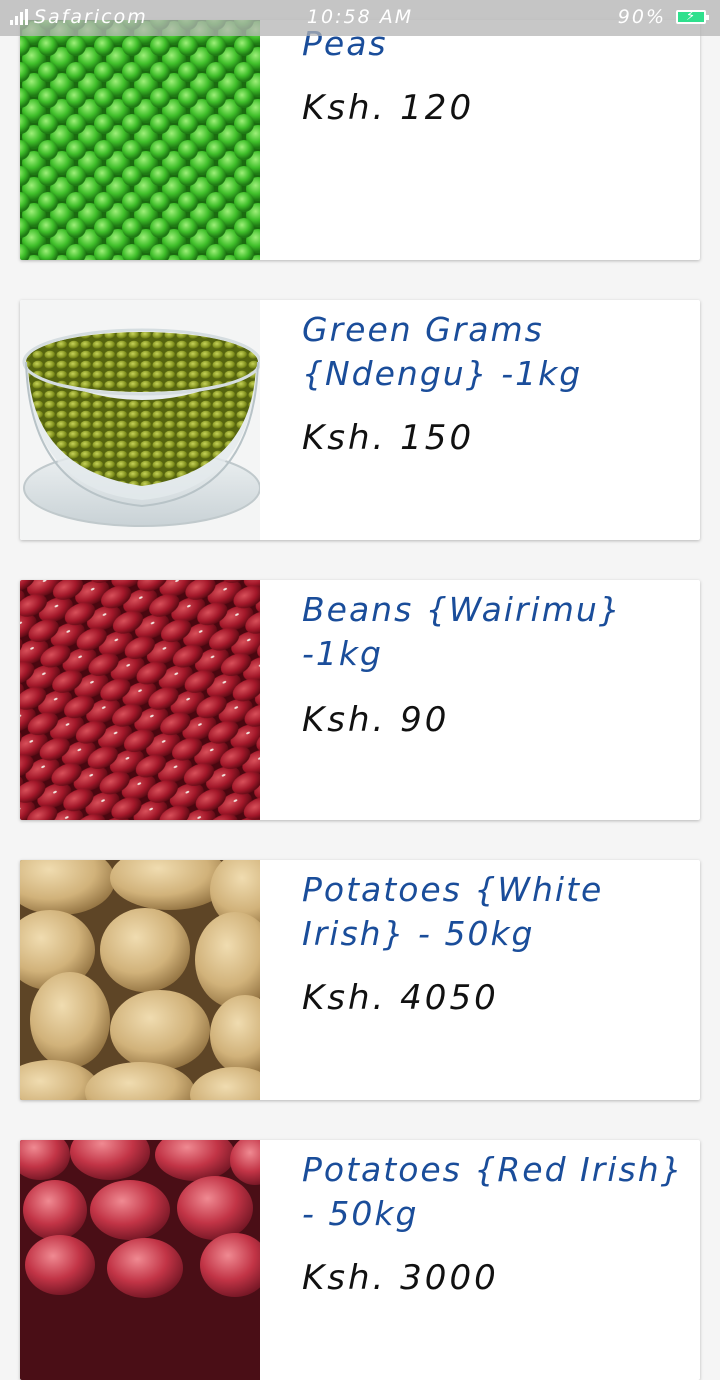 This screenshot has height=1380, width=720. I want to click on product-image-red-beans, so click(140, 700).